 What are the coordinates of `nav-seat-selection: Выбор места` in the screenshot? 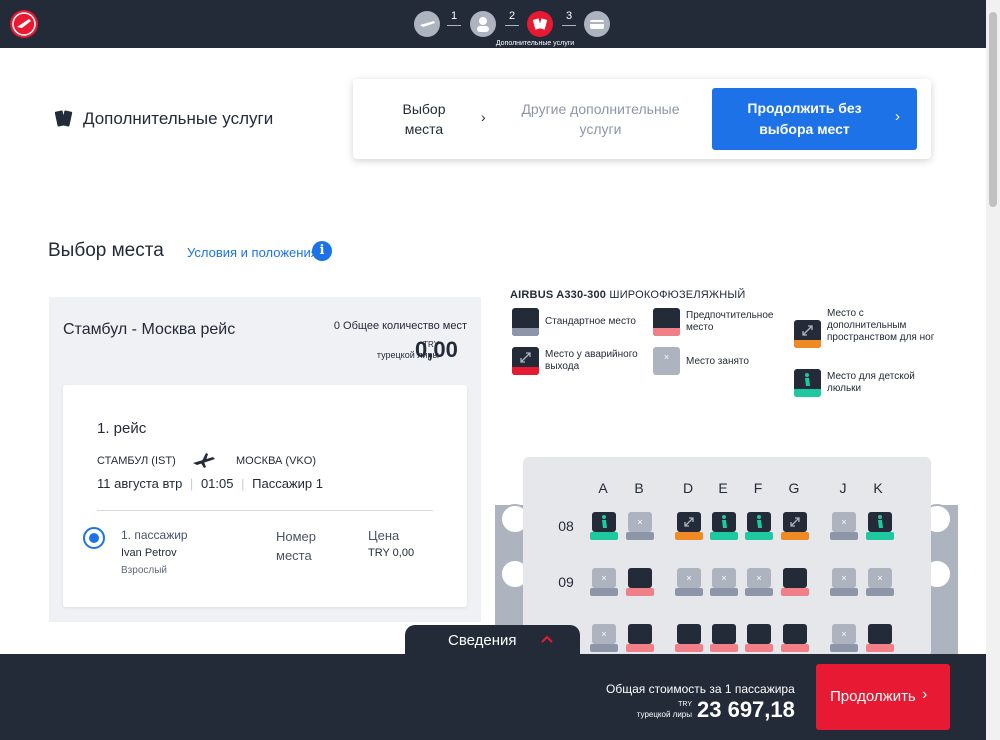 It's located at (424, 119).